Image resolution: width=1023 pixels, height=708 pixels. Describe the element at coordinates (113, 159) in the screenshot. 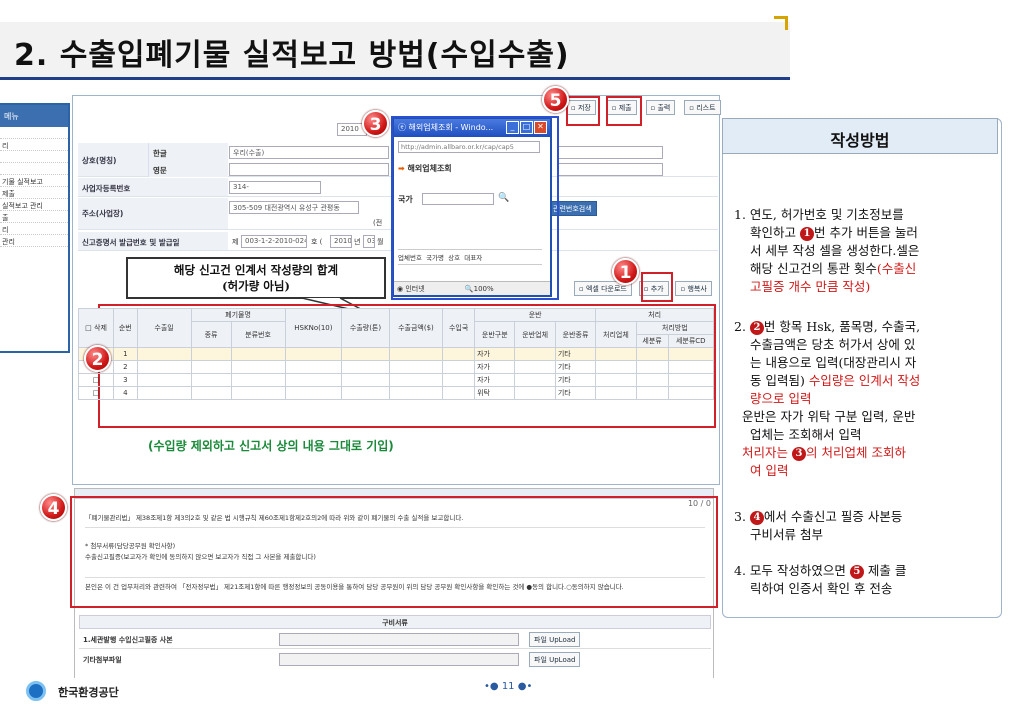

I see `name-label: 상호(명칭)` at that location.